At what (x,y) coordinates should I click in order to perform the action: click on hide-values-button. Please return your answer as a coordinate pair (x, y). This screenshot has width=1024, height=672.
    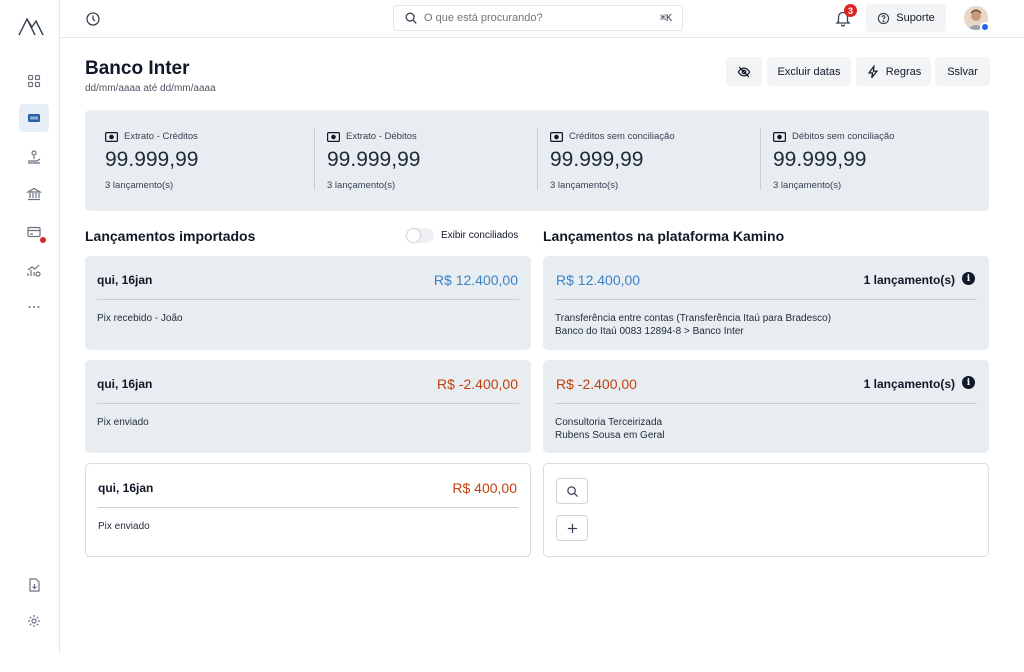
    Looking at the image, I should click on (744, 71).